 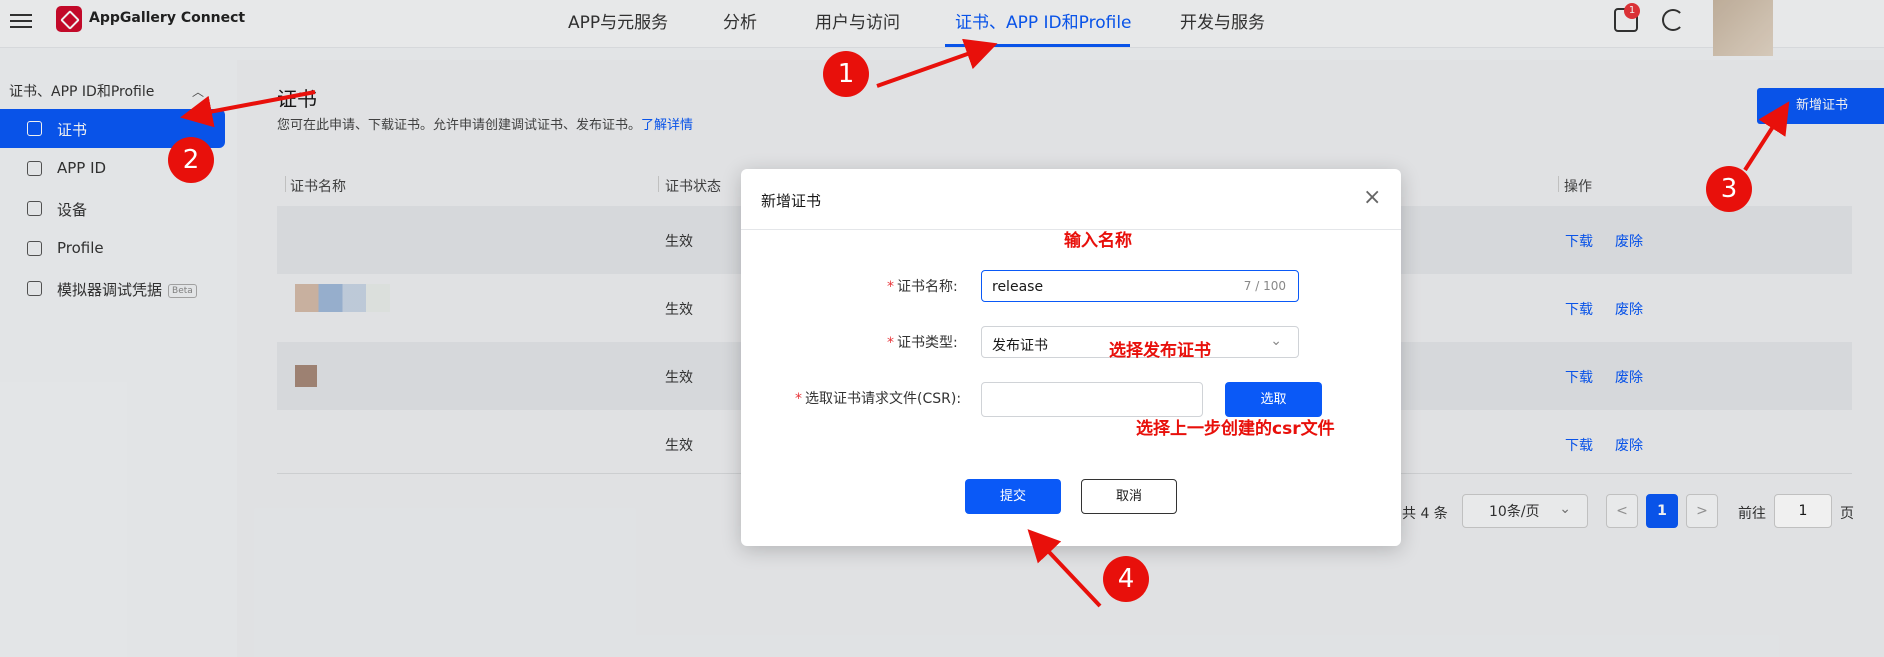 I want to click on step-number-3: 3, so click(x=1729, y=189).